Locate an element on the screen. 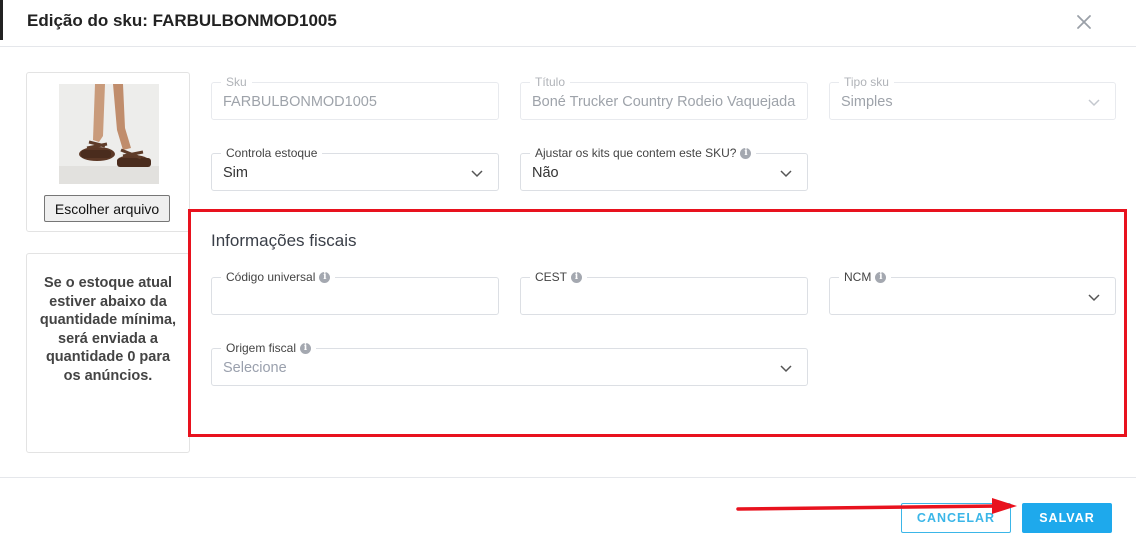  ajustar-kits-value: Não is located at coordinates (545, 173).